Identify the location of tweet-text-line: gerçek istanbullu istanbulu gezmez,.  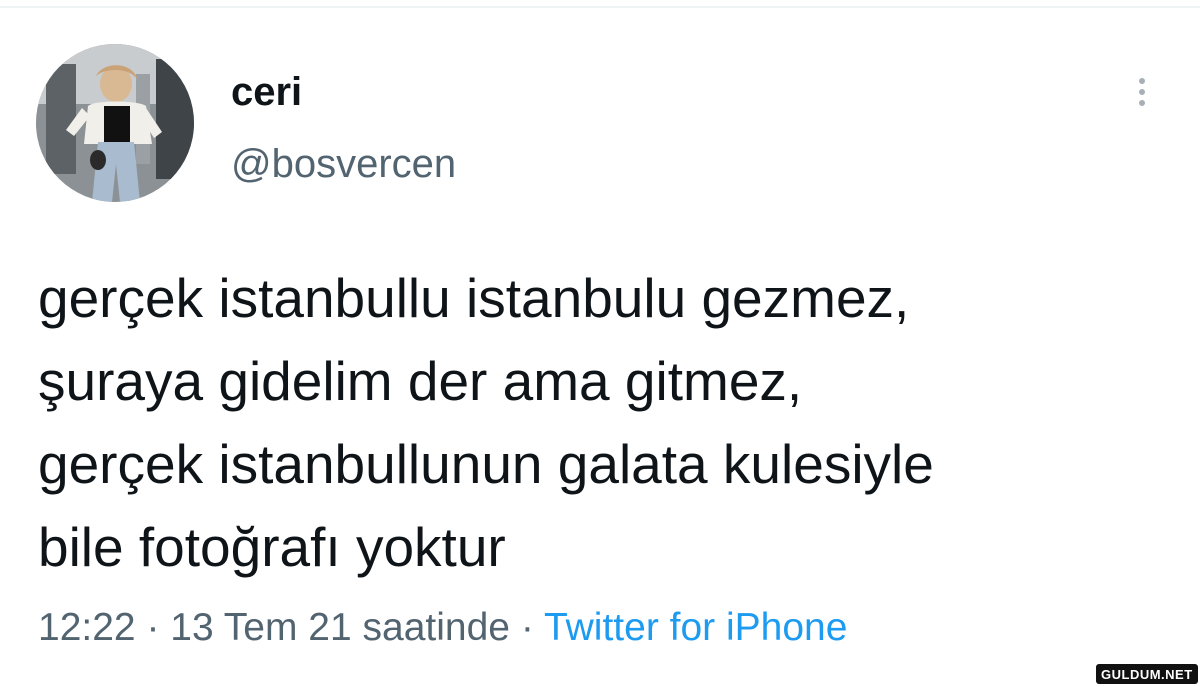
(474, 298).